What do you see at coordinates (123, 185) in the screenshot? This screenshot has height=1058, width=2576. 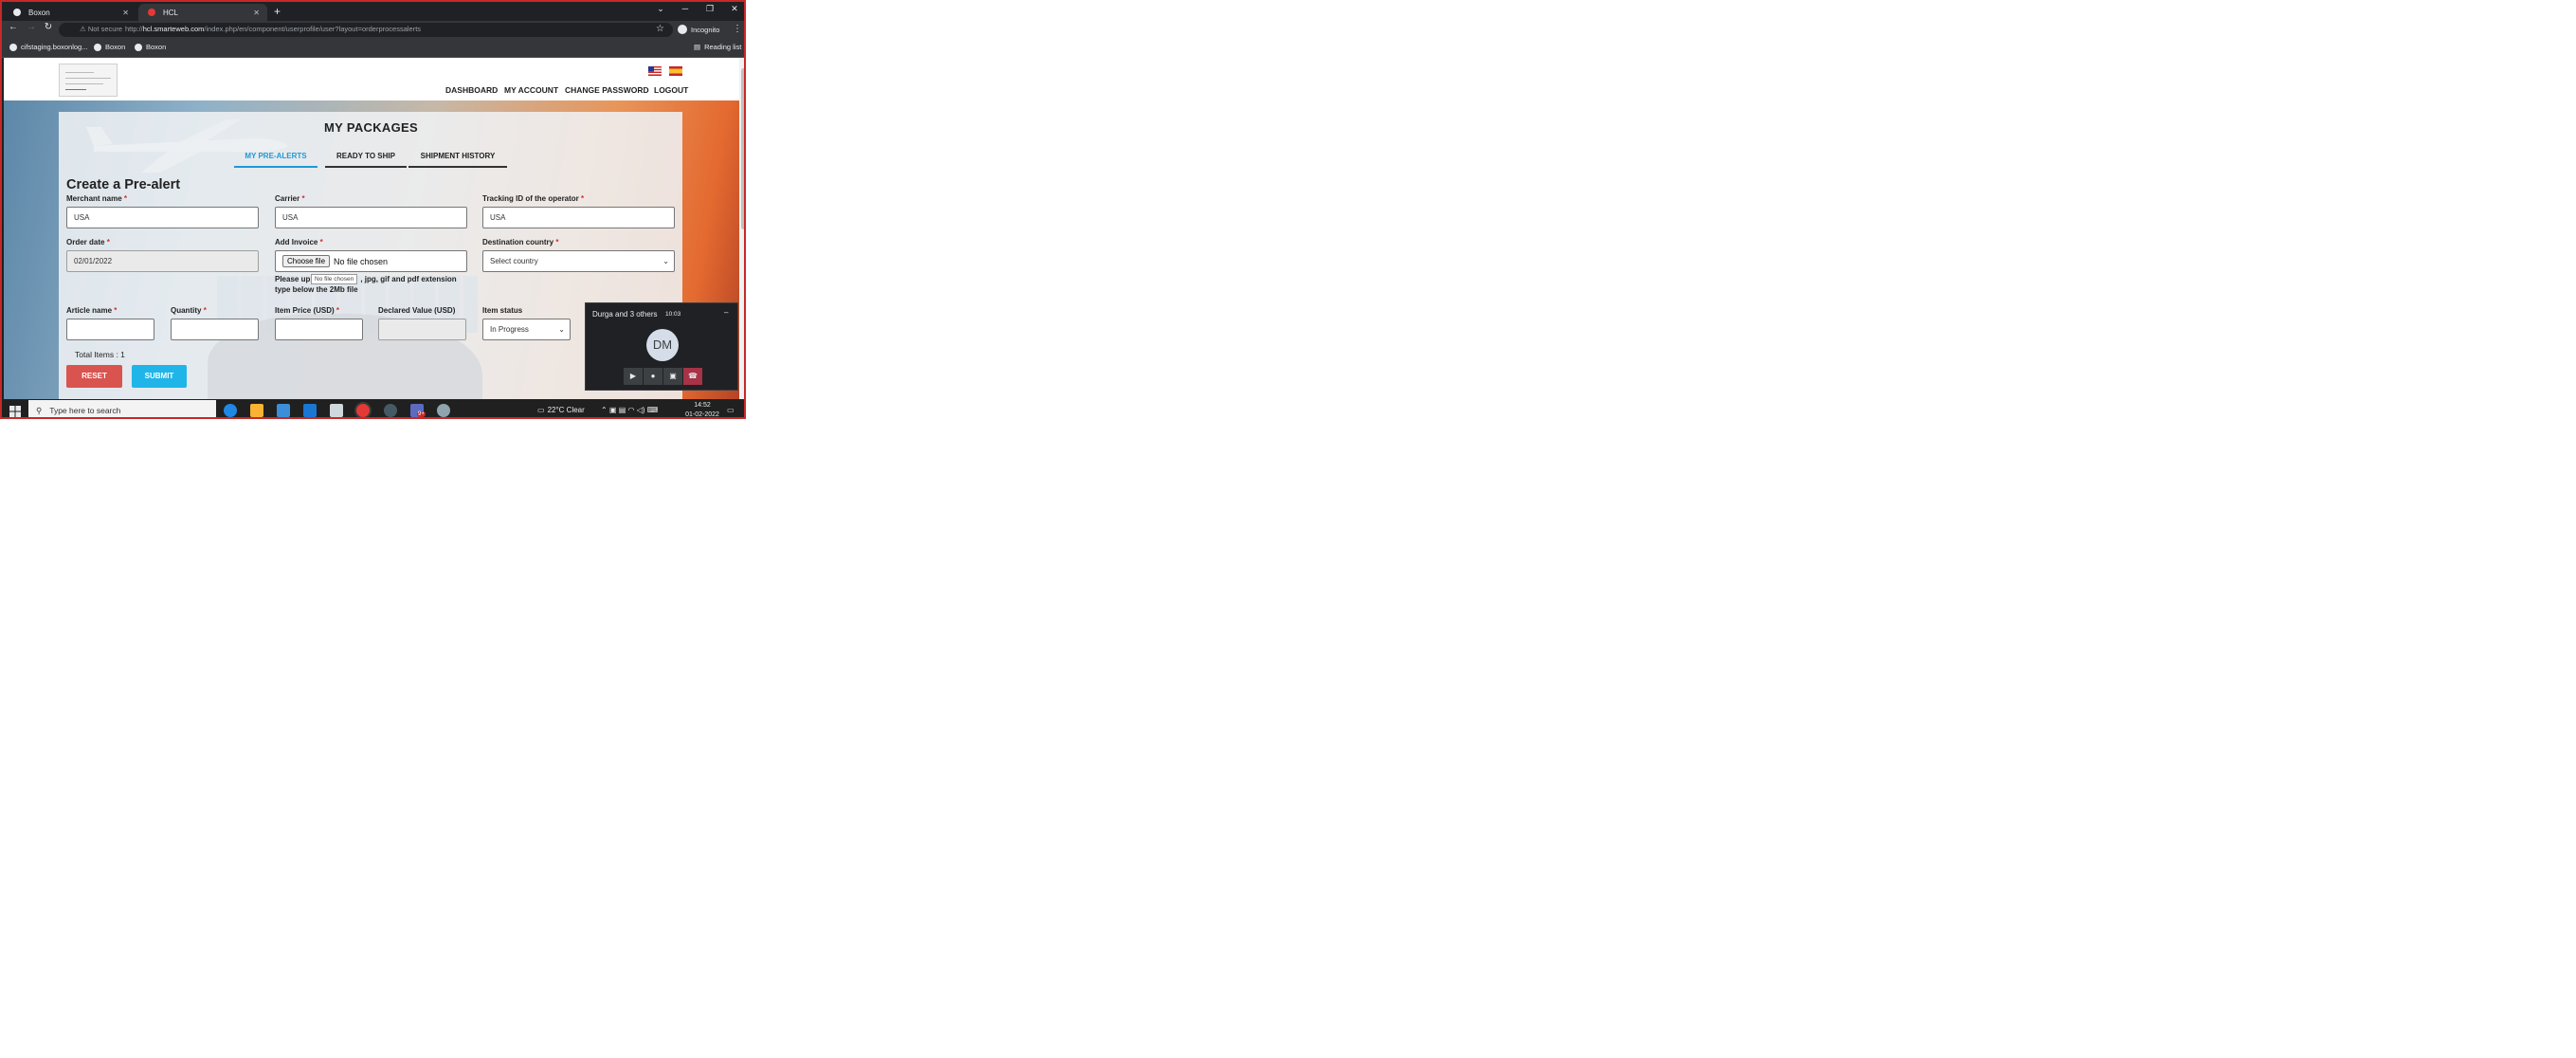 I see `form-title: Create a Pre-alert` at bounding box center [123, 185].